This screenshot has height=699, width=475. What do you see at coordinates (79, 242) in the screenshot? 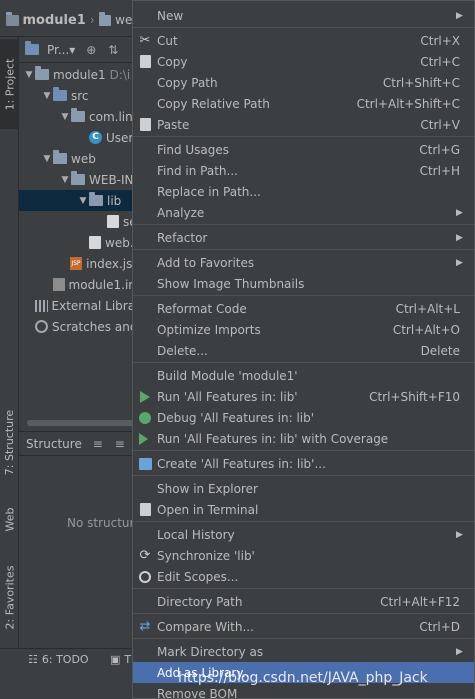
I see `tree-item: web.` at bounding box center [79, 242].